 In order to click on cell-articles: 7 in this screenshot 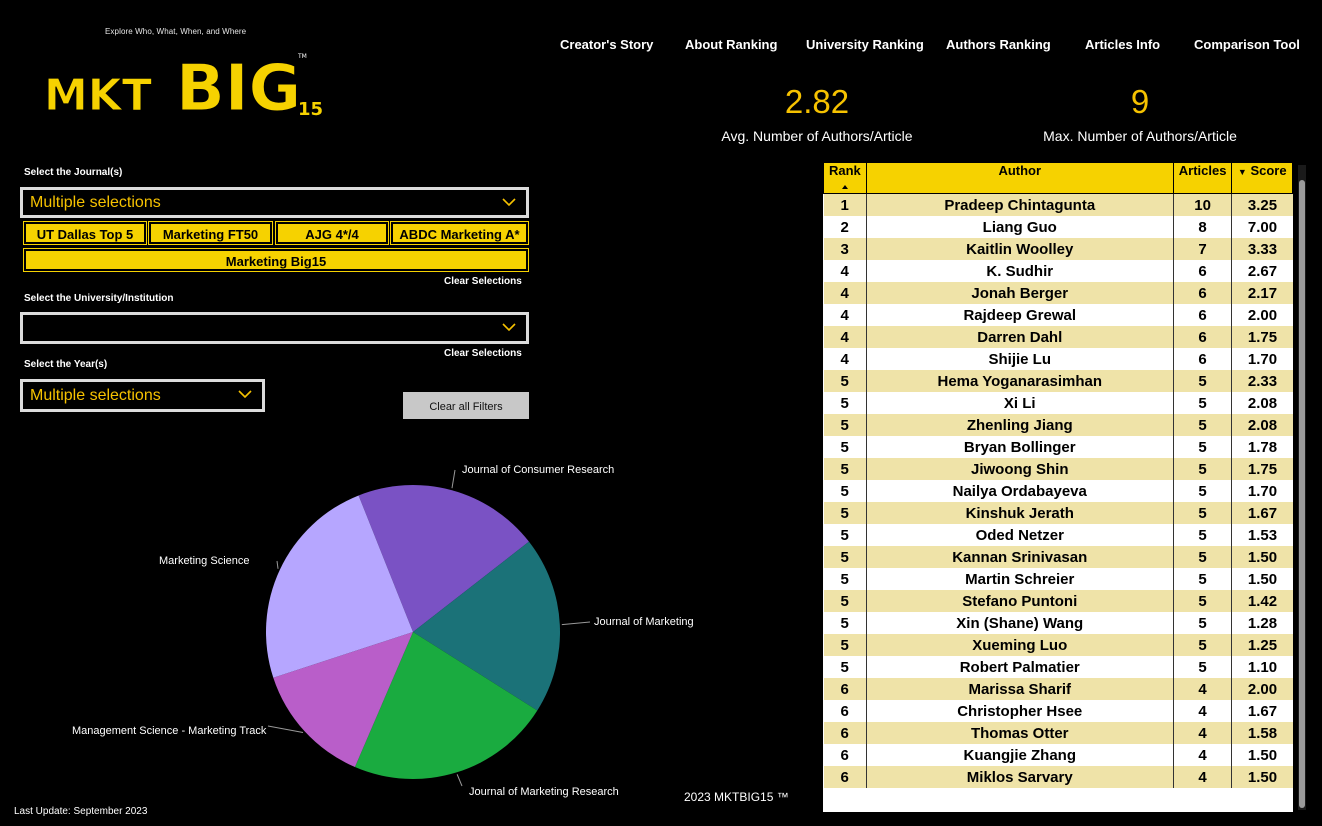, I will do `click(1203, 249)`.